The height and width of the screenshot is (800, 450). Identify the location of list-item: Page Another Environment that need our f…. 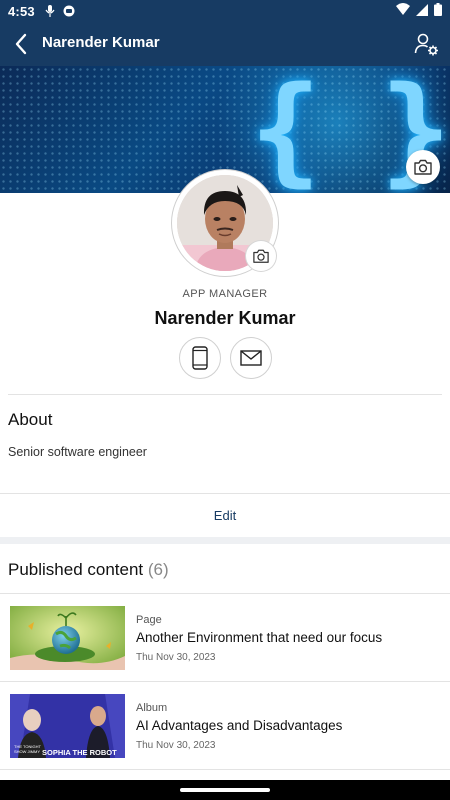
(225, 638).